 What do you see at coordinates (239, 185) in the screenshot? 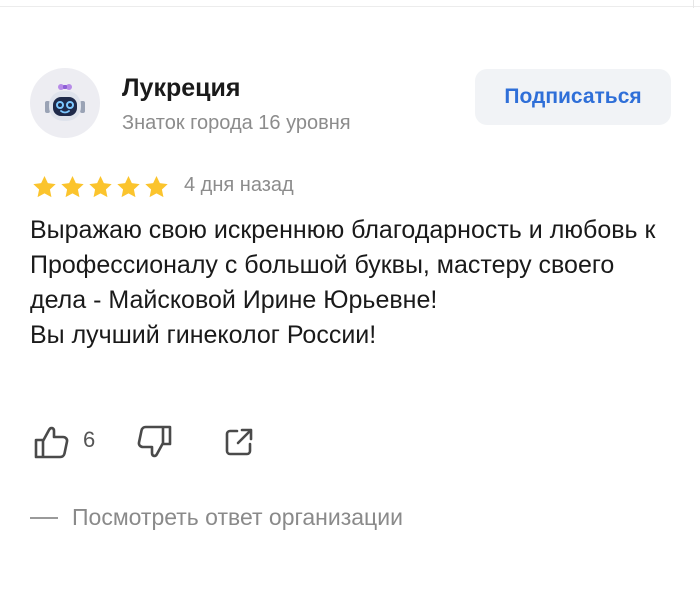
I see `review-date: 4 дня назад` at bounding box center [239, 185].